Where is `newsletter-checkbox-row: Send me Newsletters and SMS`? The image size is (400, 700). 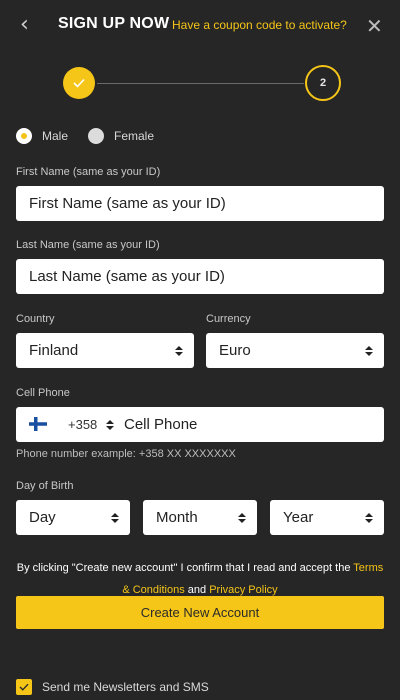 newsletter-checkbox-row: Send me Newsletters and SMS is located at coordinates (112, 687).